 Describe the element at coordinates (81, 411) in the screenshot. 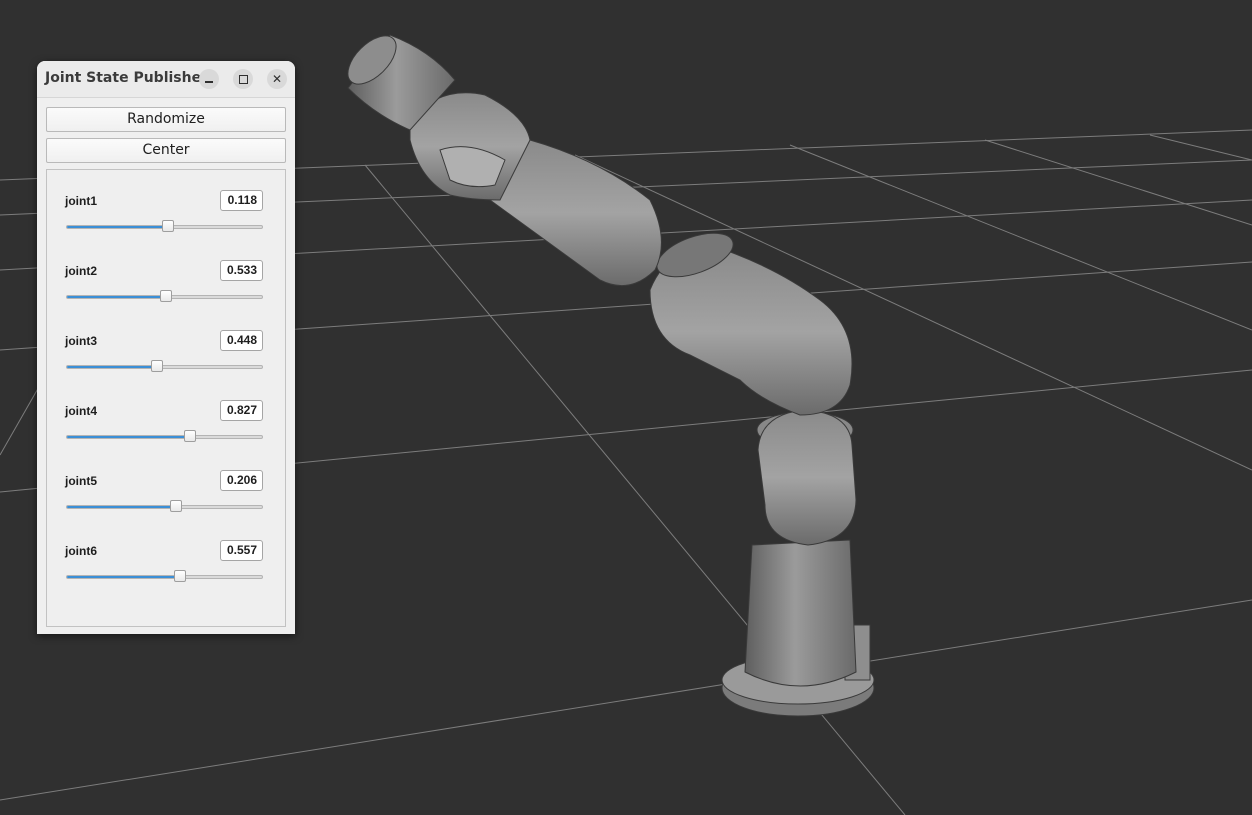

I see `joint-label: joint4` at that location.